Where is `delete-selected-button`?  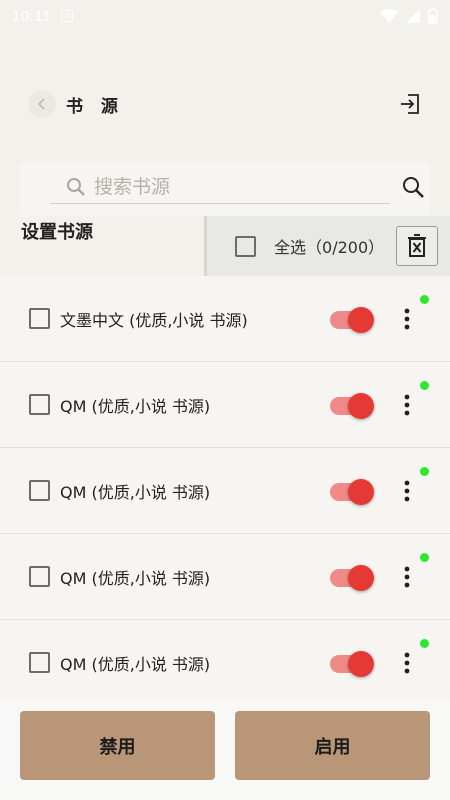 delete-selected-button is located at coordinates (417, 246).